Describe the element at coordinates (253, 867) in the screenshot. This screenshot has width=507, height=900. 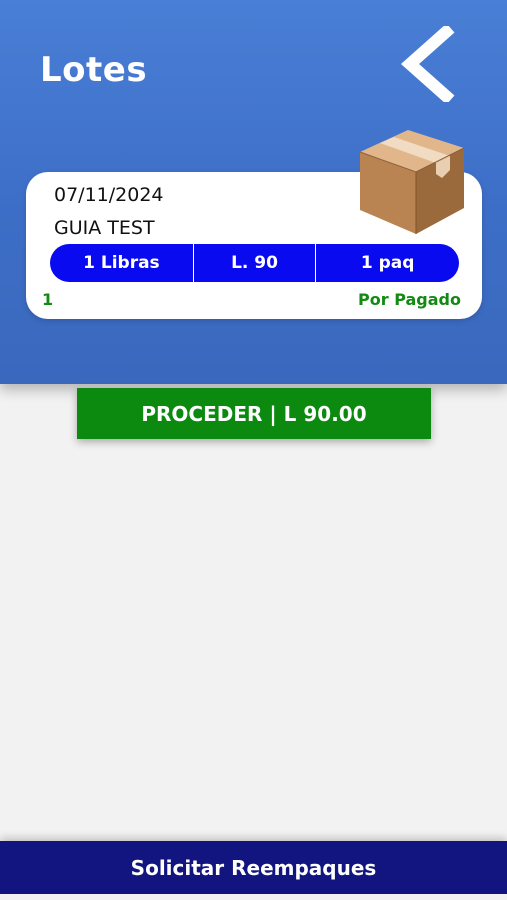
I see `request-repack-button: Solicitar Reempaques` at that location.